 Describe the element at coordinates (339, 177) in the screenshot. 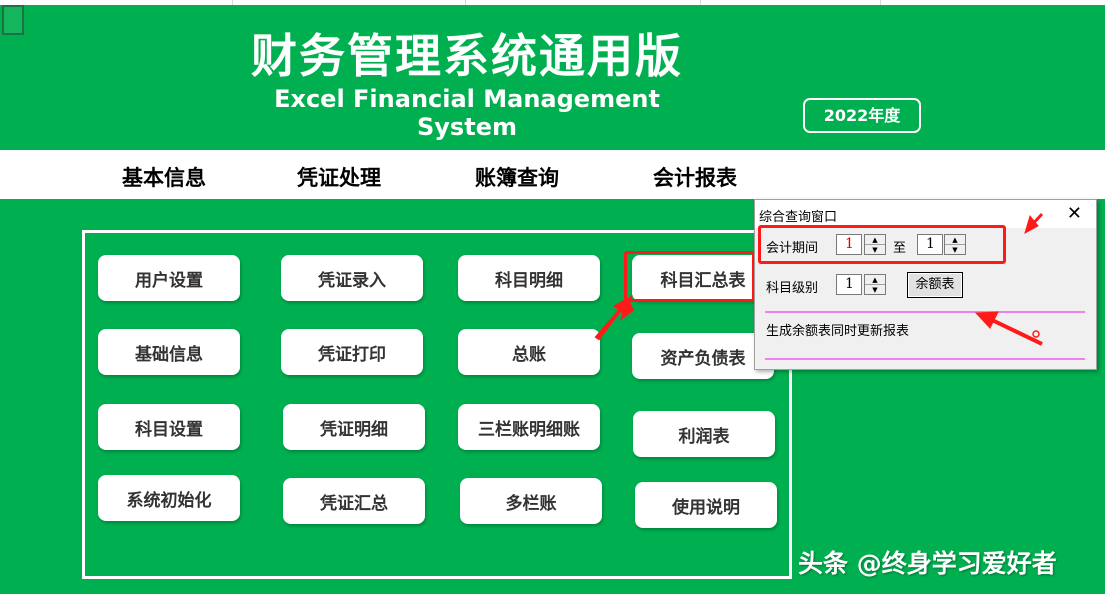

I see `menu-voucher-processing: 凭证处理` at that location.